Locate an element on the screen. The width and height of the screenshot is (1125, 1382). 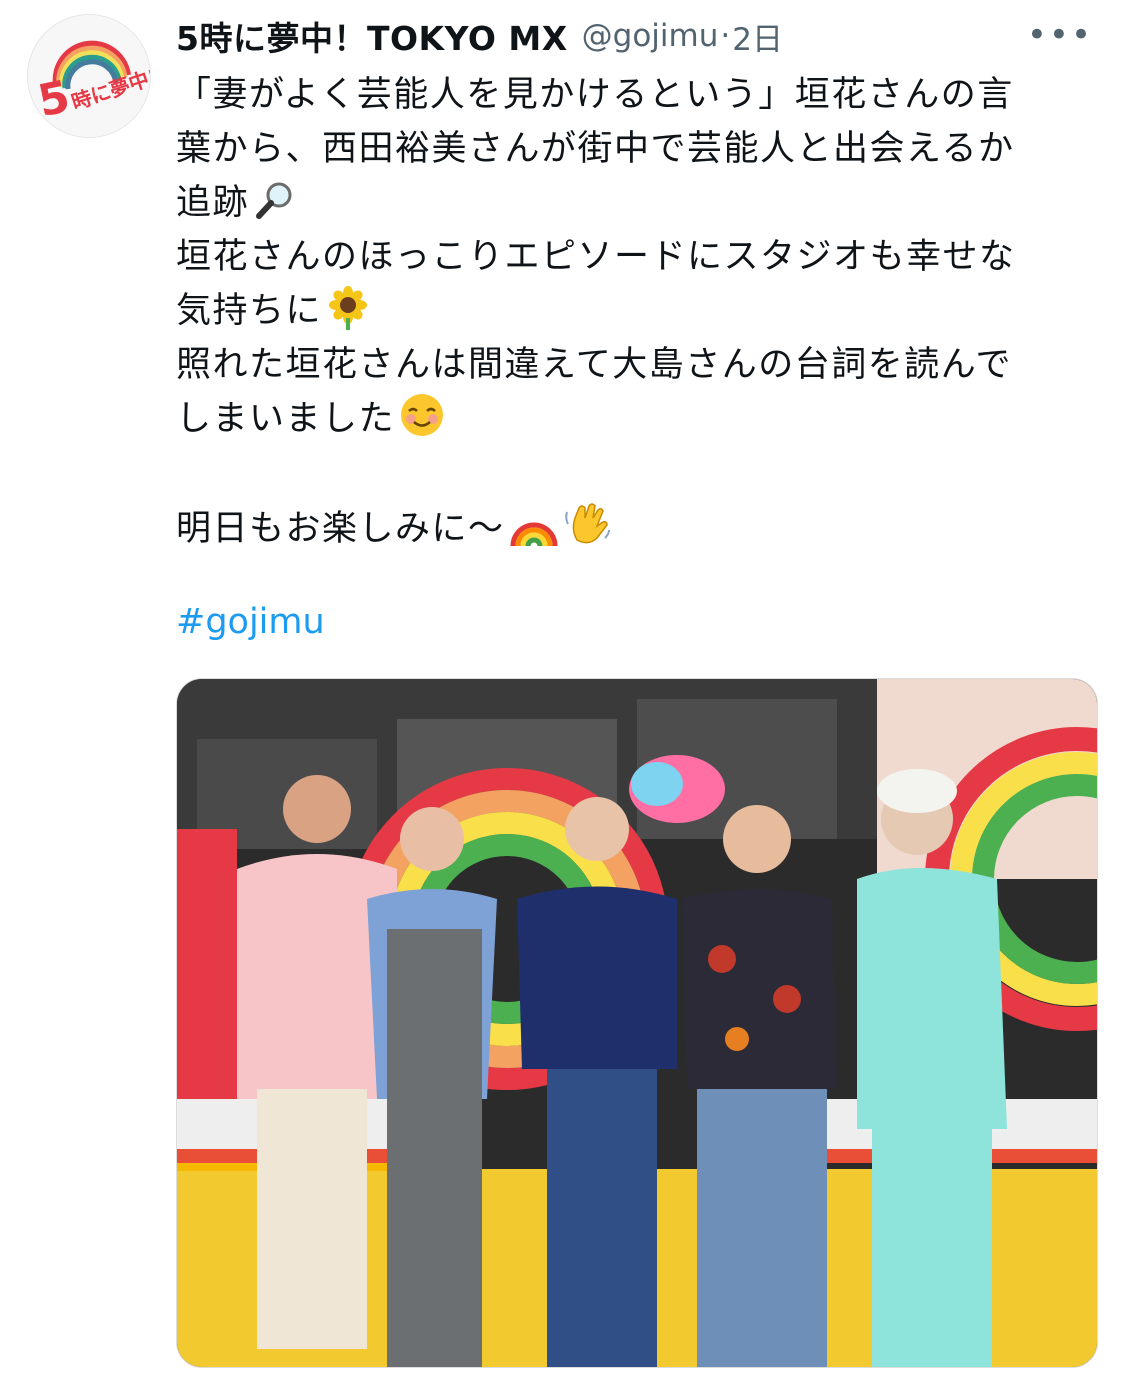
smiling-face-emoji is located at coordinates (422, 423).